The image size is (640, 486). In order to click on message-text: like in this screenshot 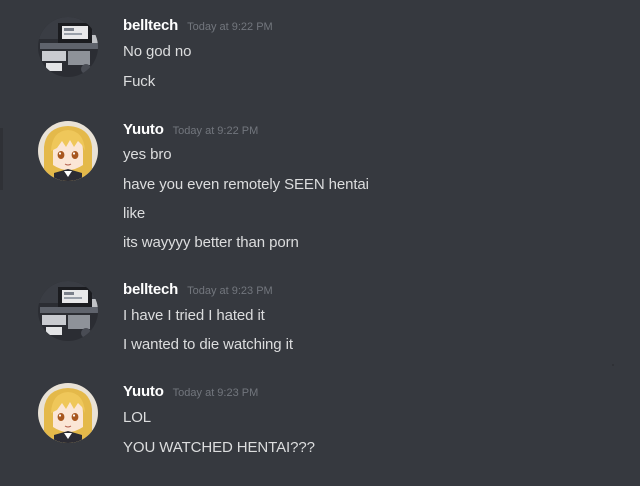, I will do `click(134, 213)`.